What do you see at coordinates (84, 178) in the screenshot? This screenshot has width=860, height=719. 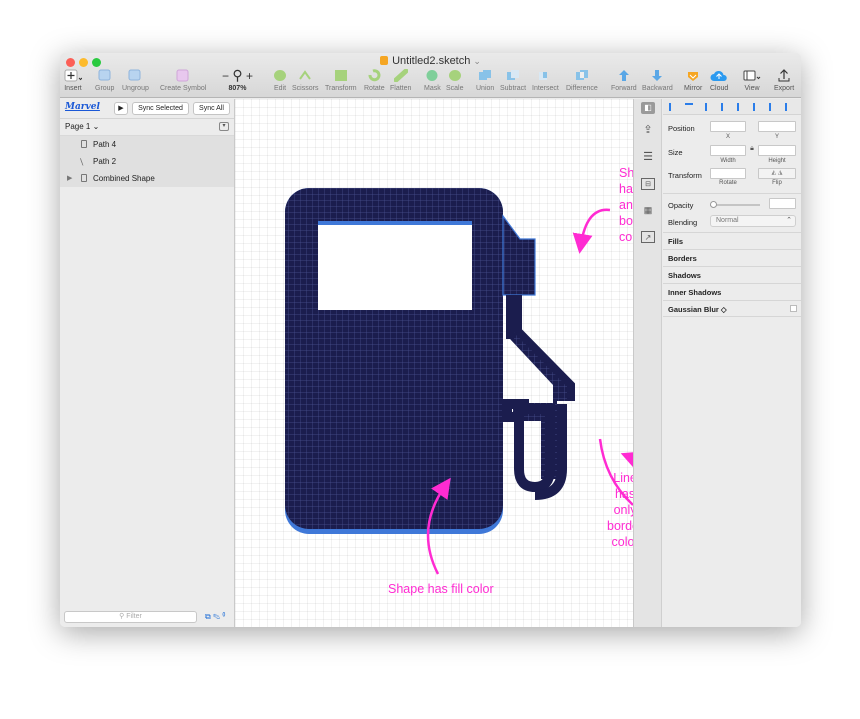 I see `combined-shape-icon` at bounding box center [84, 178].